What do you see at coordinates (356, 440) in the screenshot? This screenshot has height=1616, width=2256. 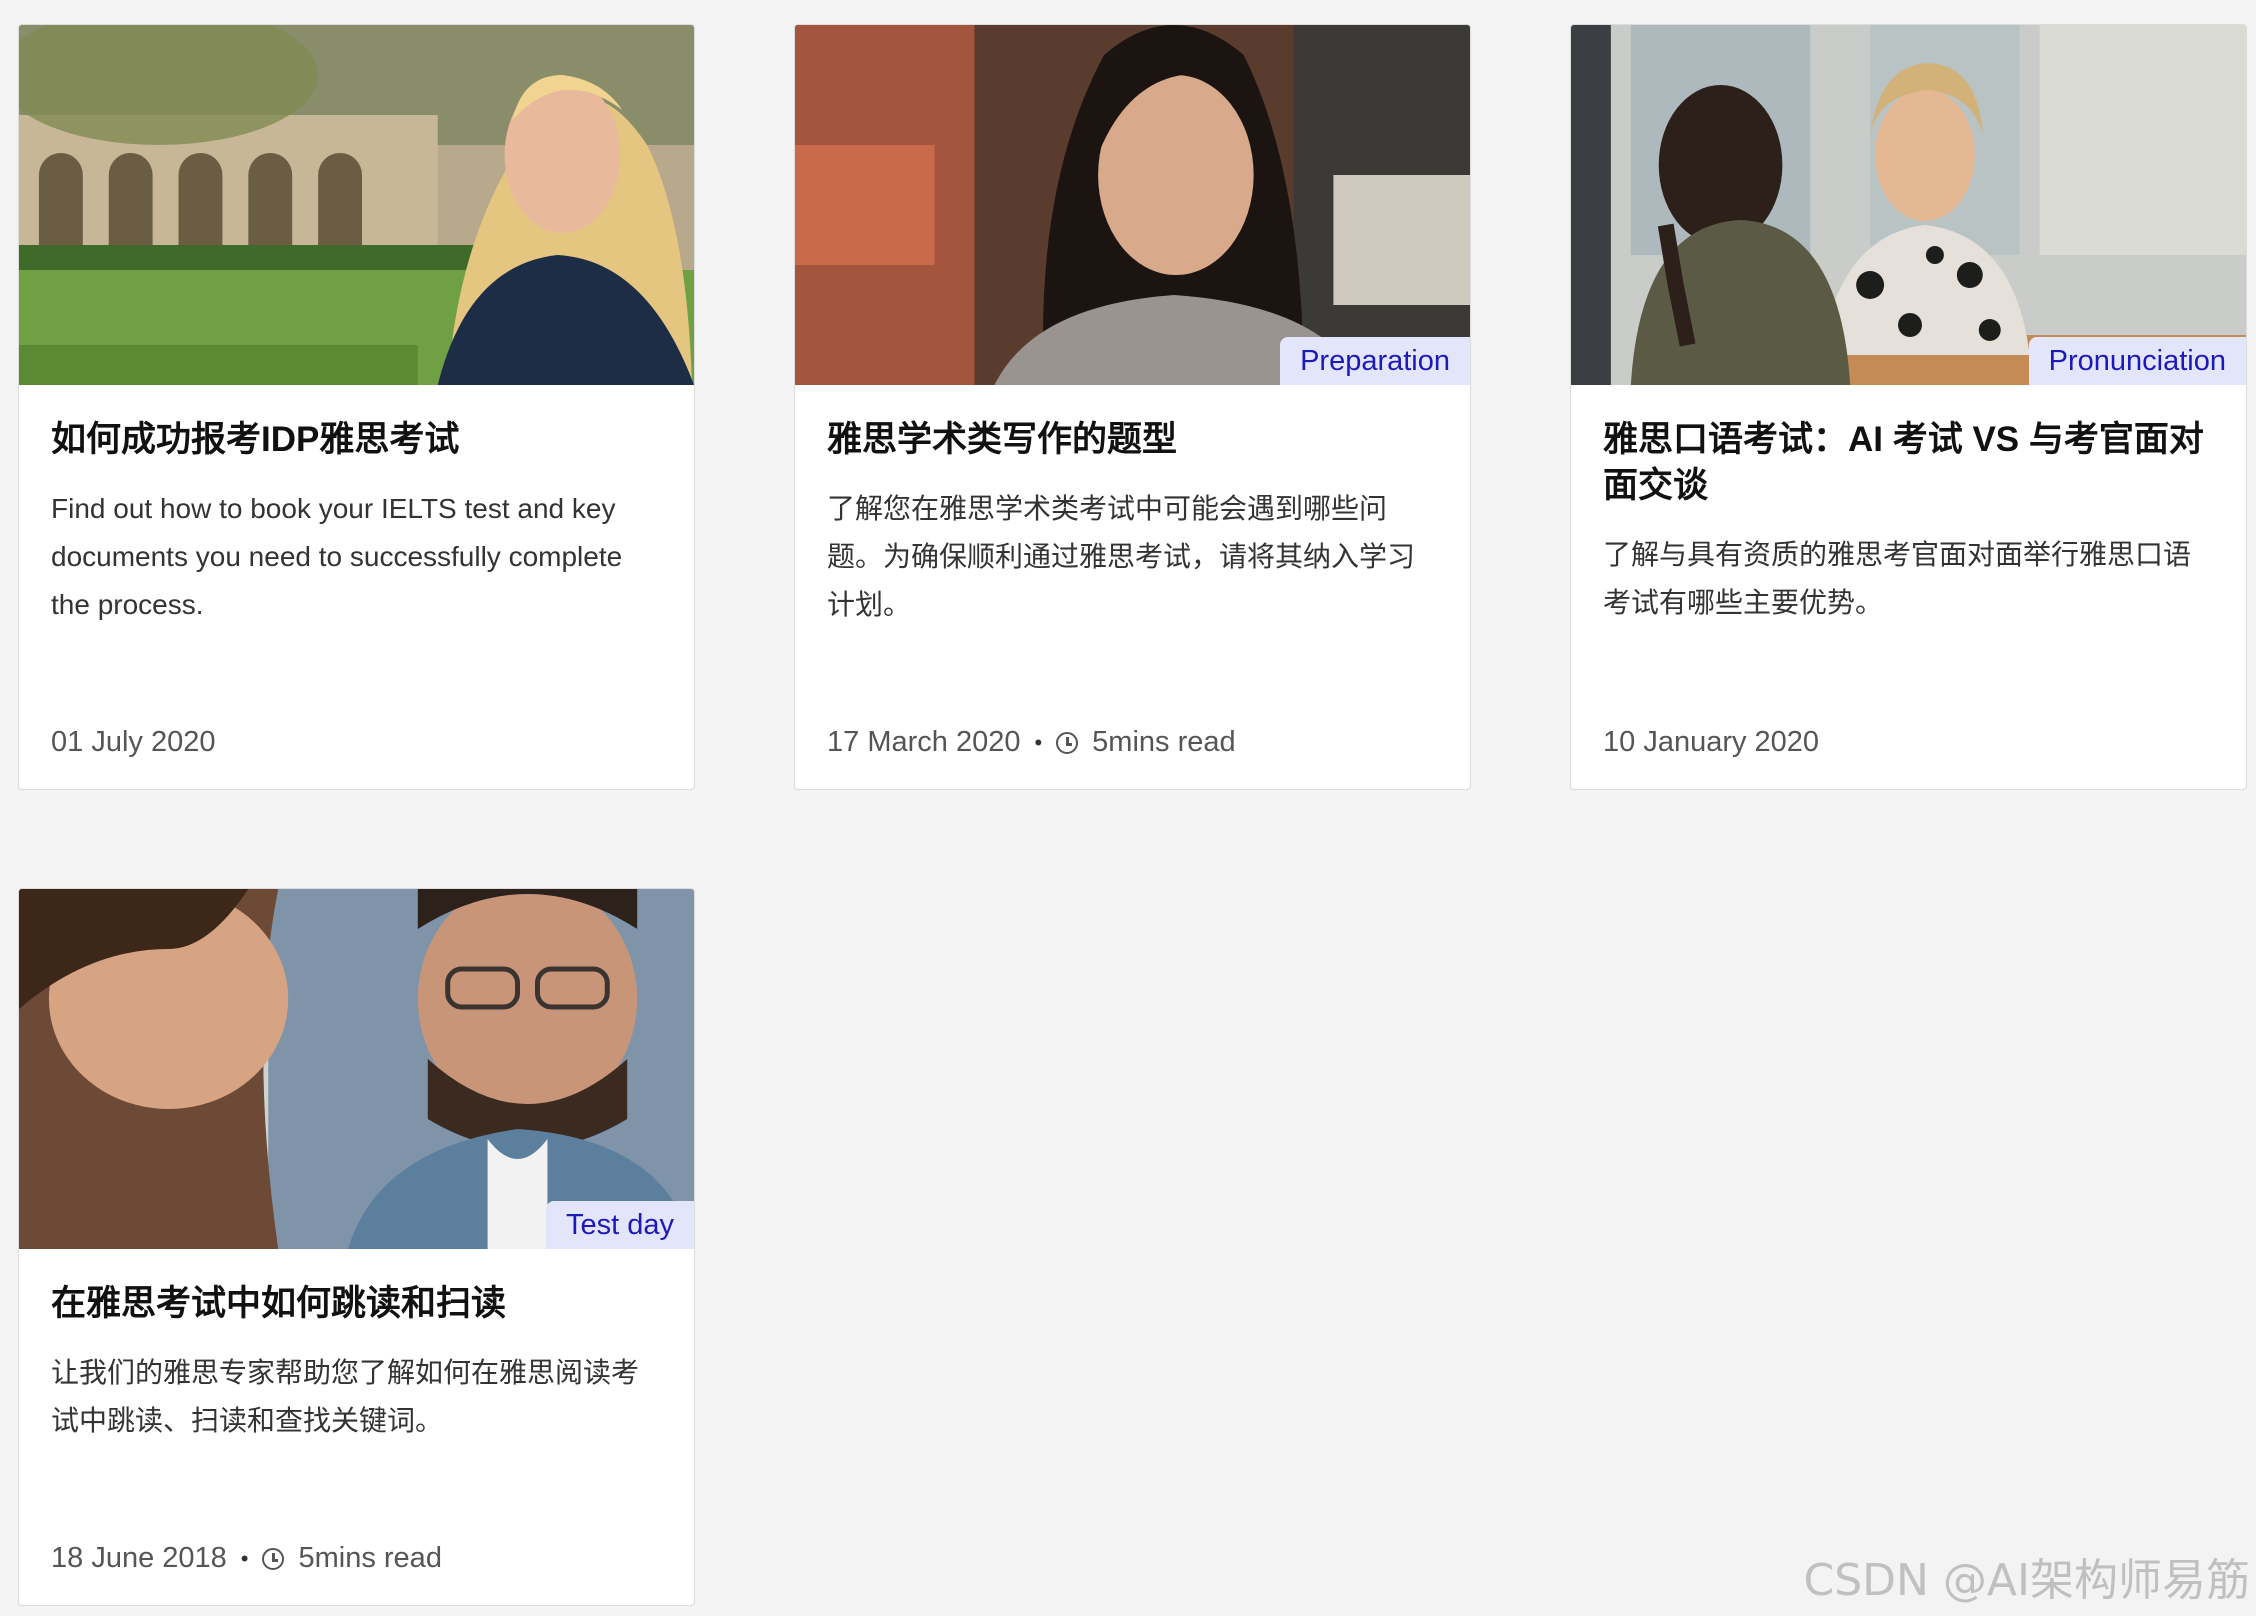 I see `article-title: 如何成功报考IDP雅思考试` at bounding box center [356, 440].